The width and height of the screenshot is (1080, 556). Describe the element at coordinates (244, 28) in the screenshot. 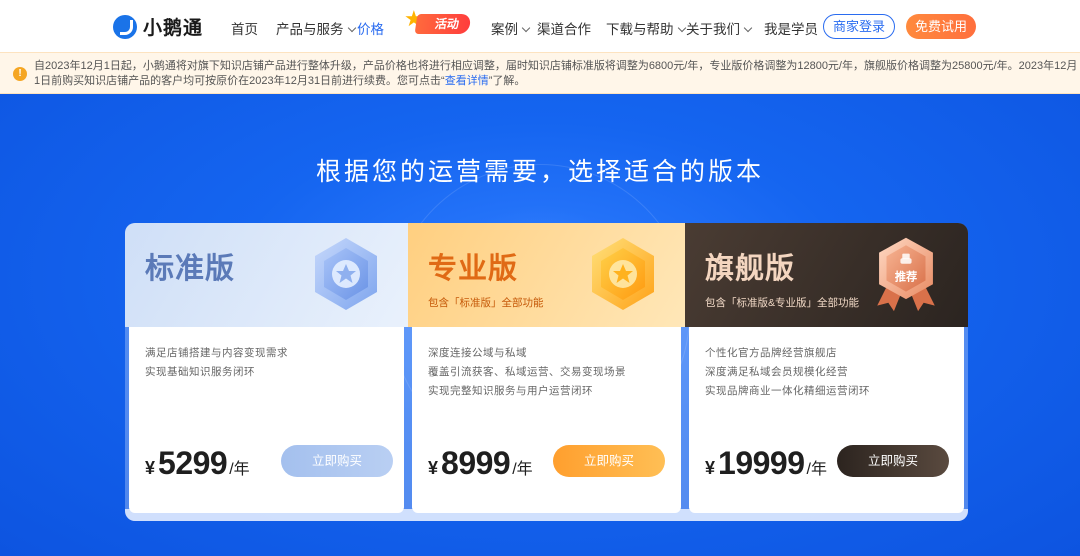

I see `nav-item-home: 首页` at that location.